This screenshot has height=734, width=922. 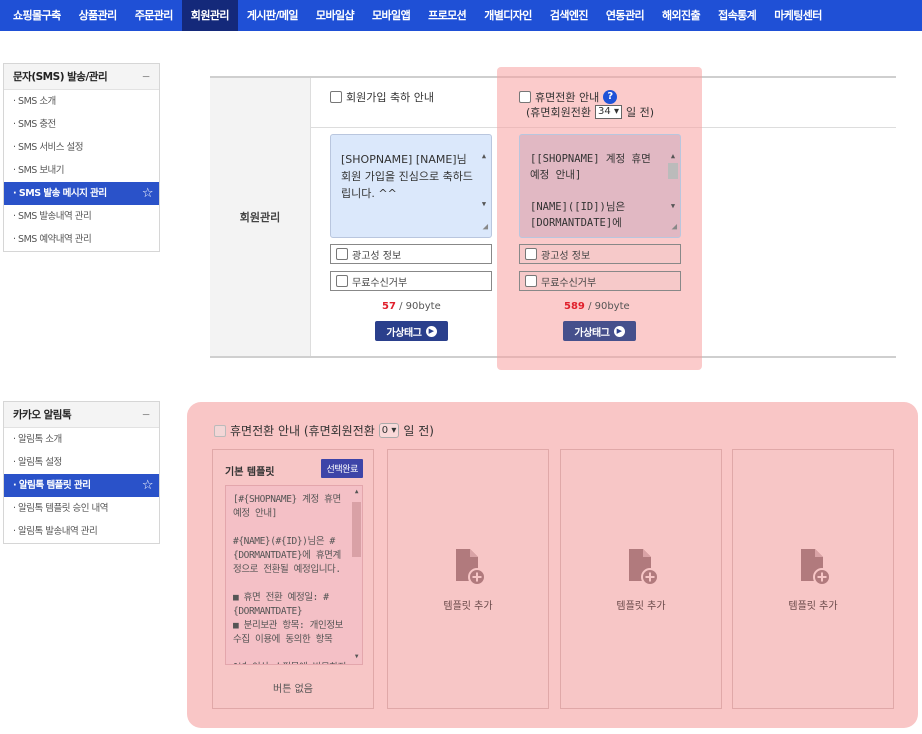 What do you see at coordinates (625, 15) in the screenshot?
I see `nav-item: 연동관리` at bounding box center [625, 15].